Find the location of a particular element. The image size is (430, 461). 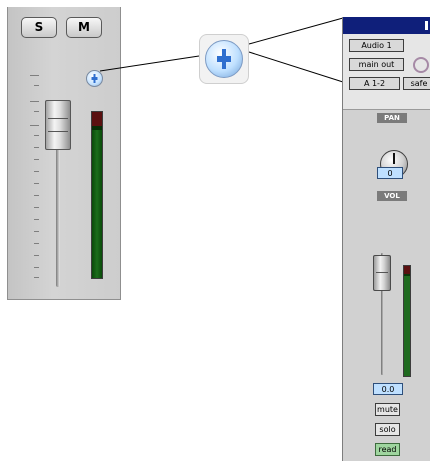

output-selector: main out is located at coordinates (376, 64).